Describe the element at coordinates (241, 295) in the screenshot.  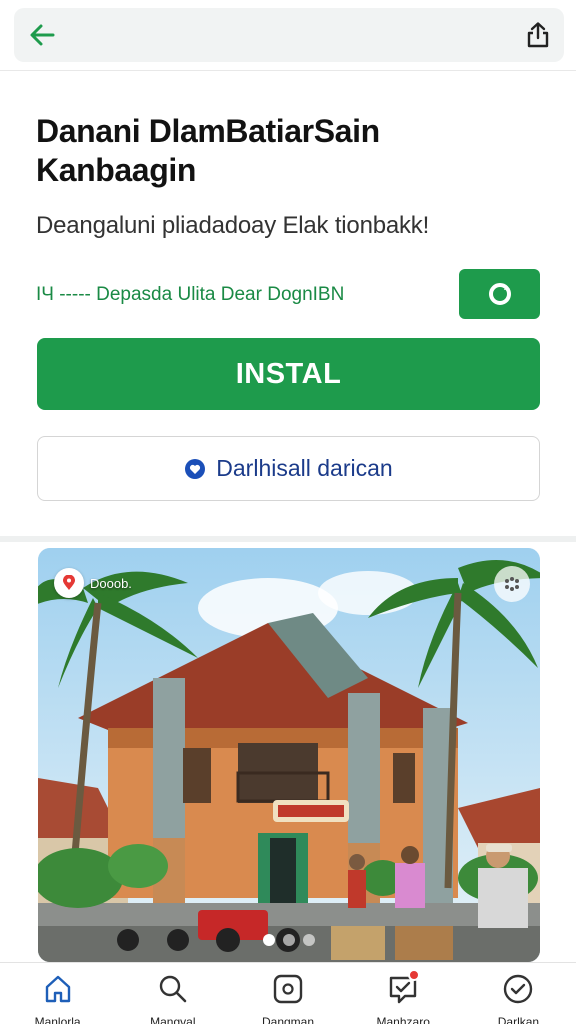
I see `developer-link: IЧ ----- Depasda Ulita Dear DognIBN` at that location.